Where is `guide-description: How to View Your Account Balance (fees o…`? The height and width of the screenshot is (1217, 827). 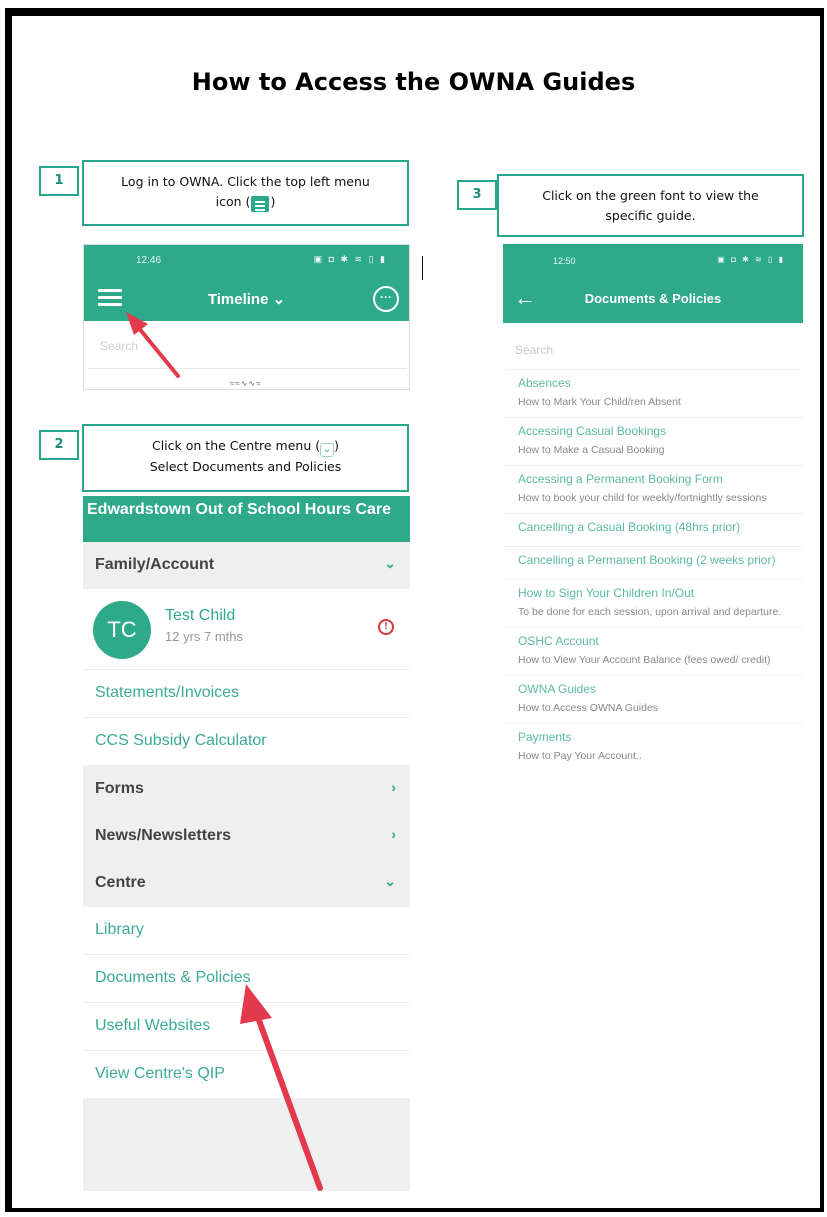 guide-description: How to View Your Account Balance (fees o… is located at coordinates (644, 660).